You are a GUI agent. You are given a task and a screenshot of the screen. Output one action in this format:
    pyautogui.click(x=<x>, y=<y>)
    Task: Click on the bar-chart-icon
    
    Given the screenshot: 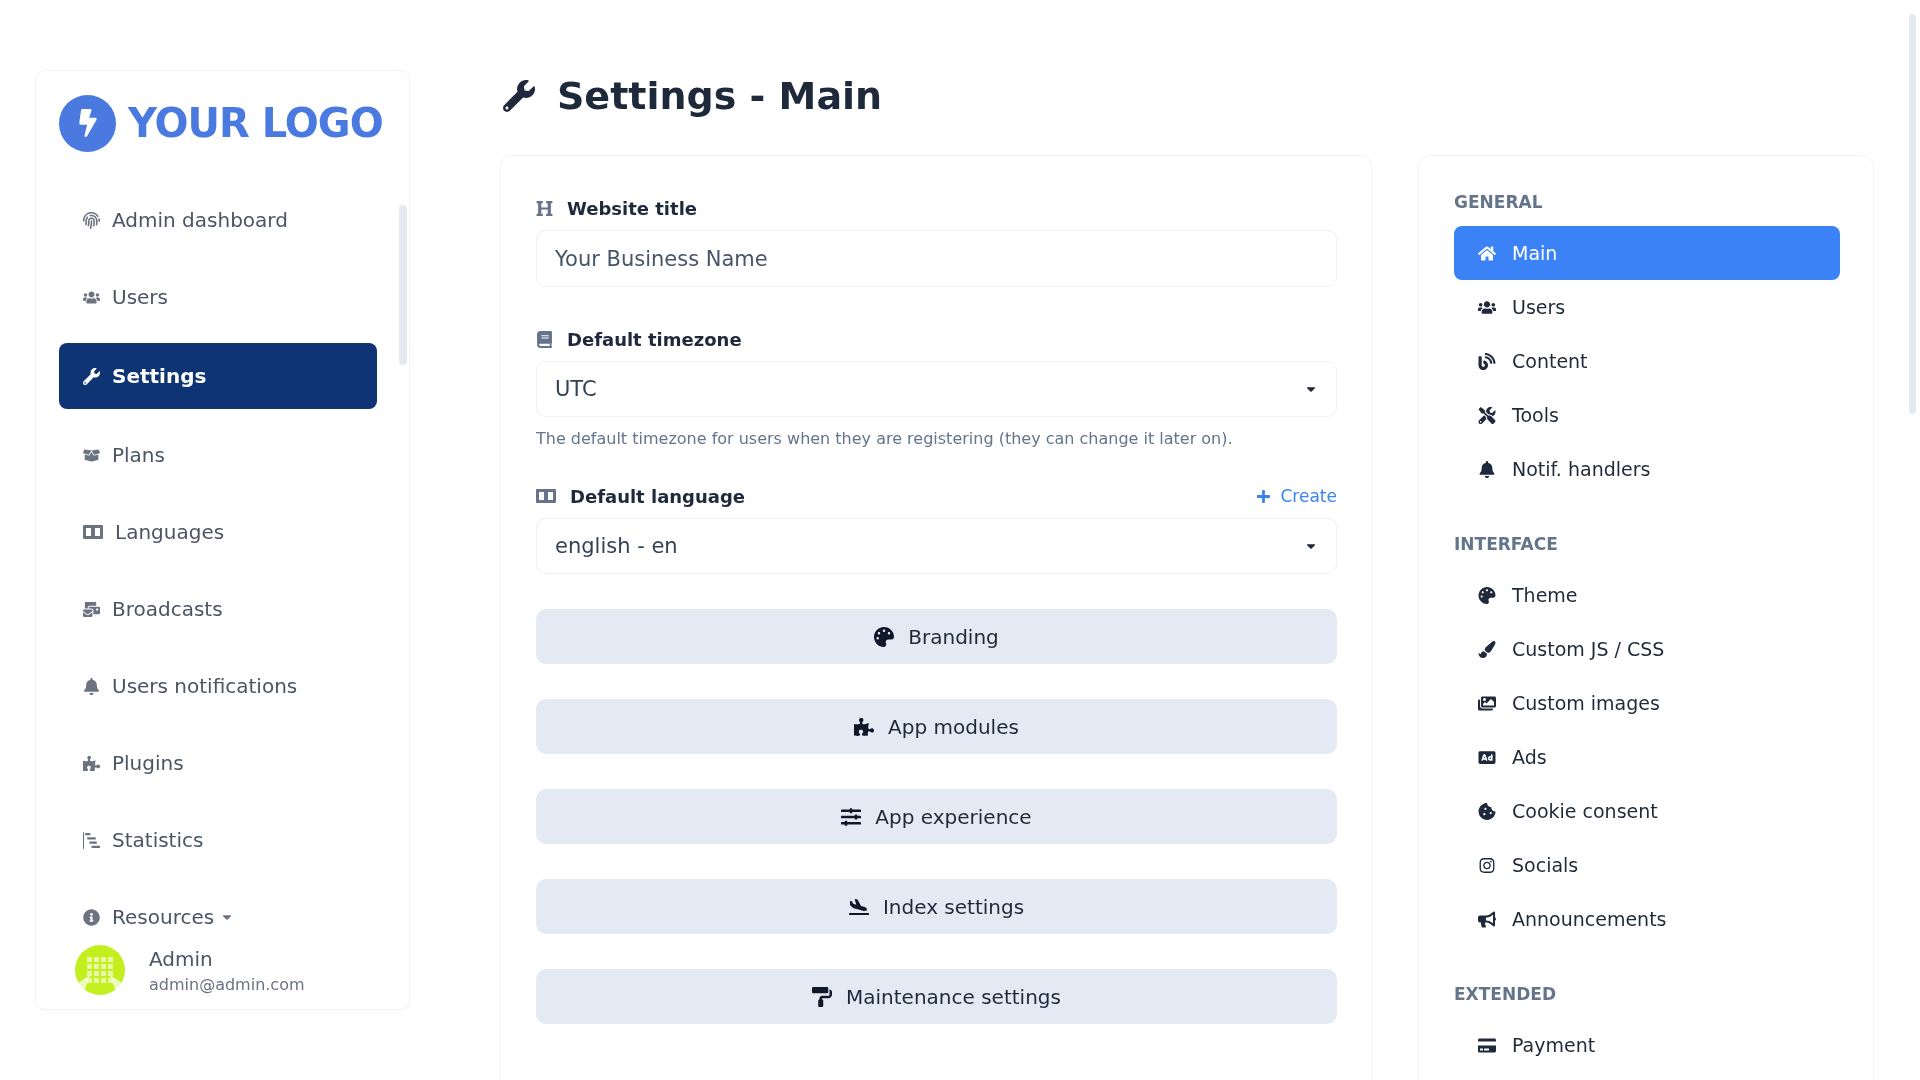 What is the action you would take?
    pyautogui.click(x=91, y=840)
    